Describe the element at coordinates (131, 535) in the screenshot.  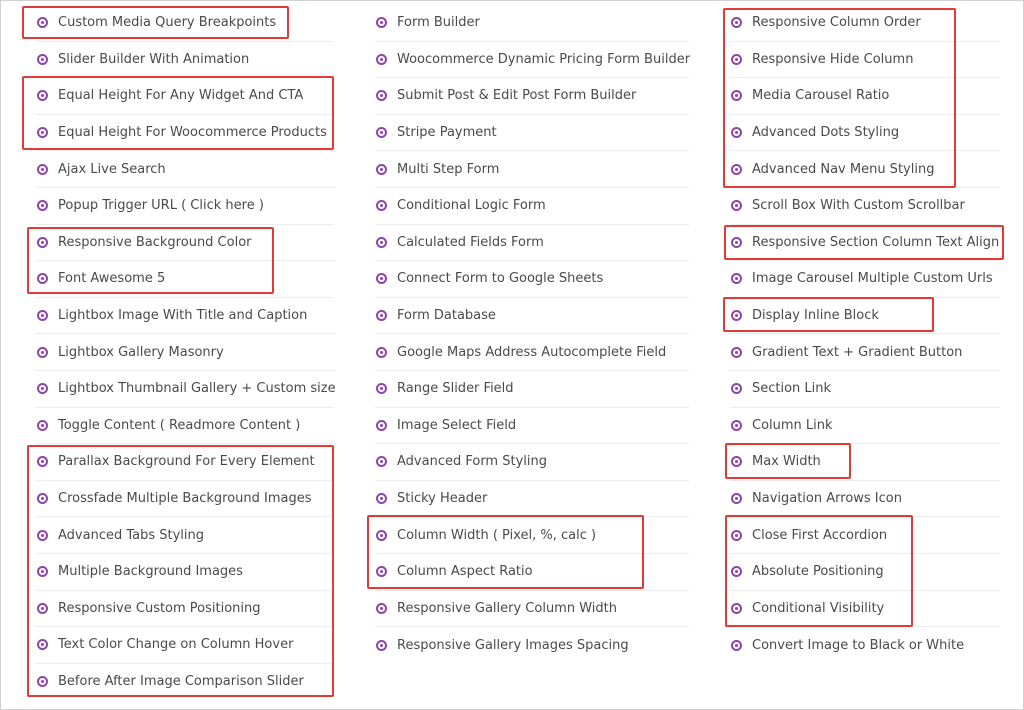
I see `feature-label: Advanced Tabs Styling` at that location.